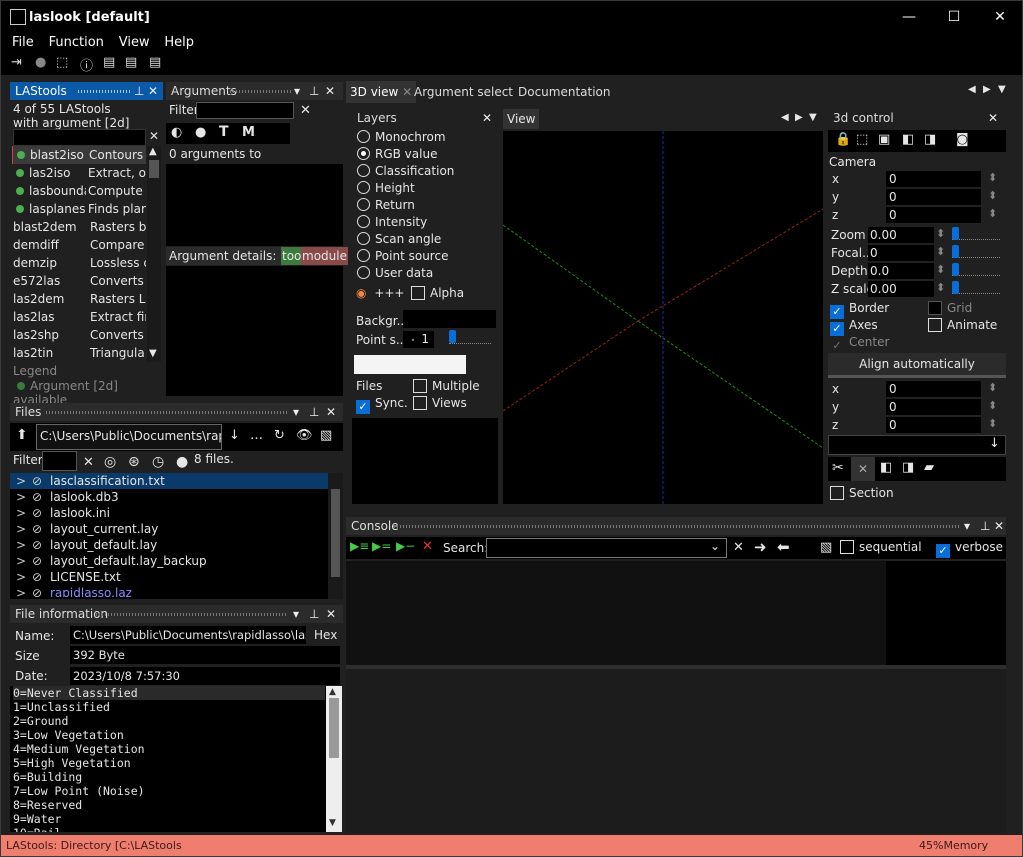 This screenshot has height=857, width=1023. I want to click on camera-z-input: 0, so click(933, 215).